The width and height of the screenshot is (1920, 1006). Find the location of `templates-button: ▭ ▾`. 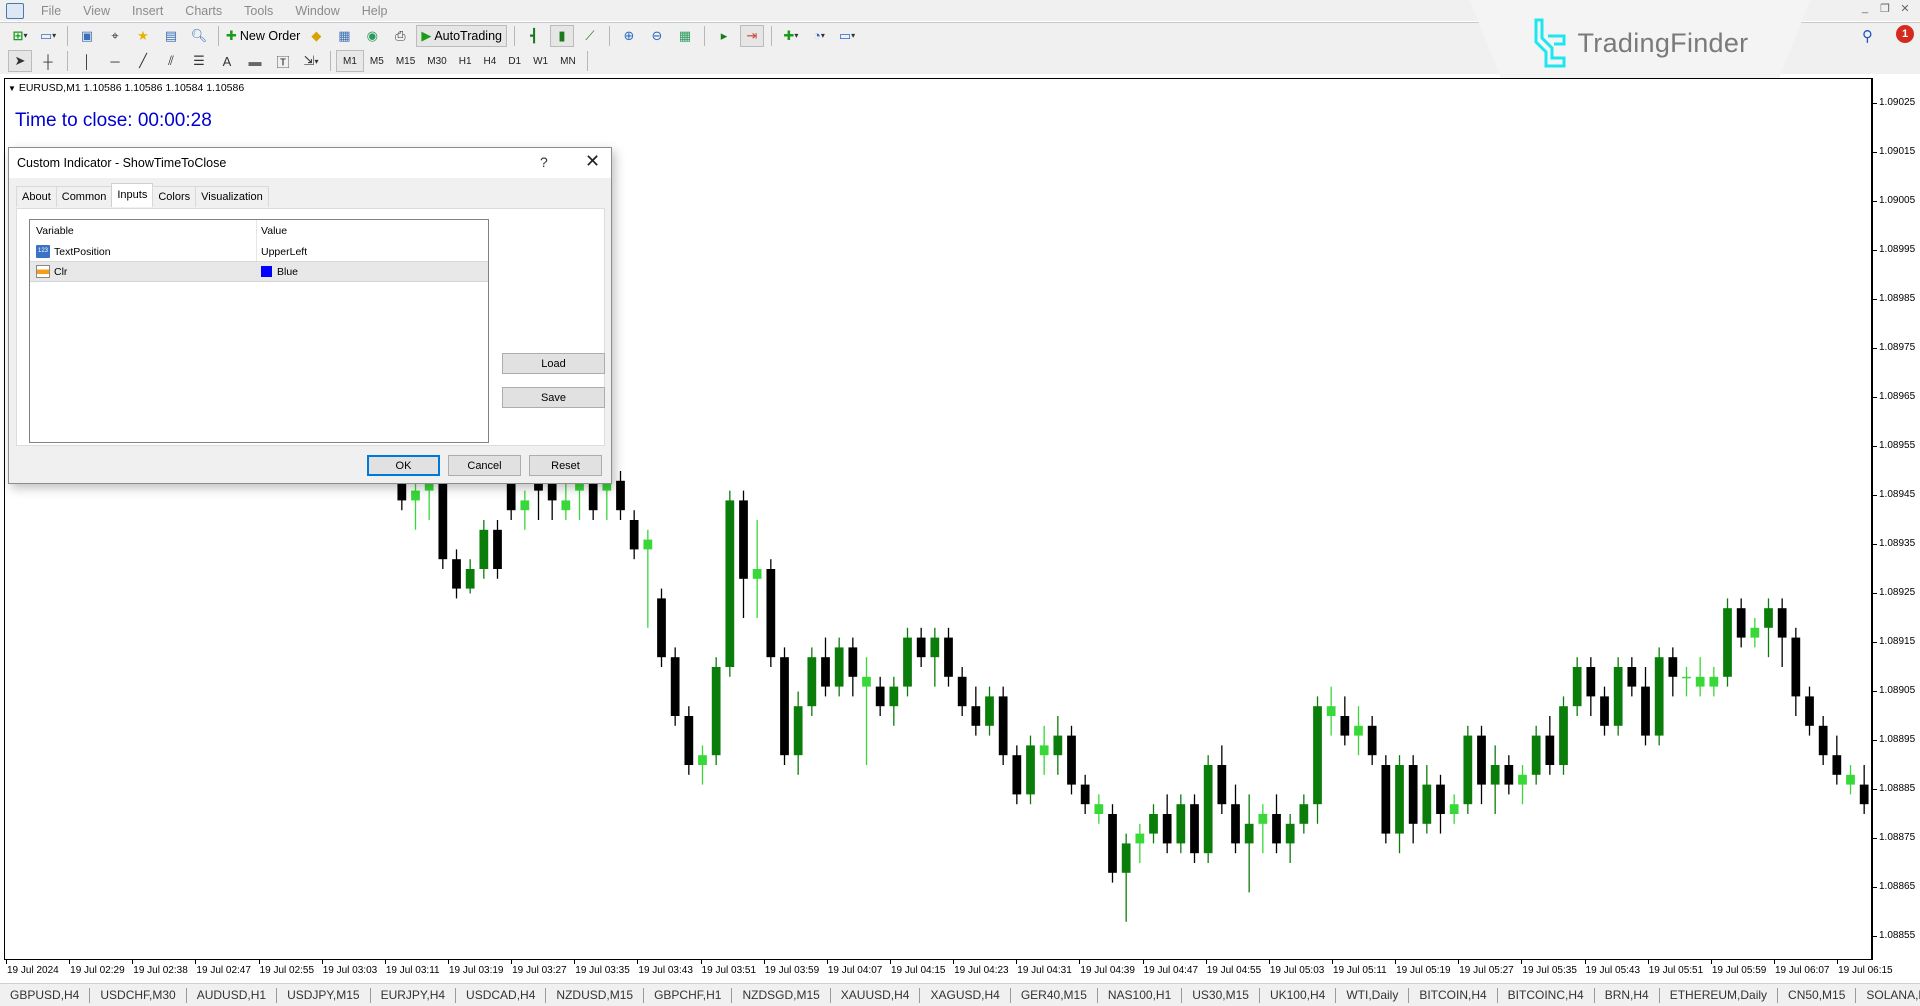

templates-button: ▭ ▾ is located at coordinates (847, 36).